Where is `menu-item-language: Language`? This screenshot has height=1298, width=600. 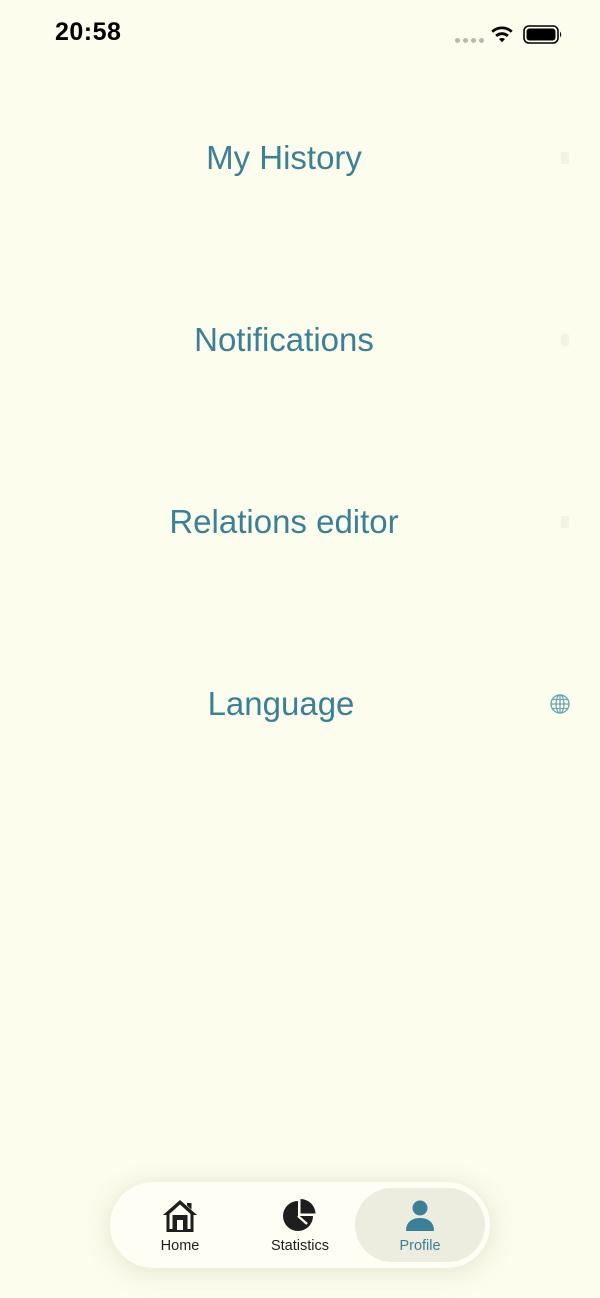 menu-item-language: Language is located at coordinates (300, 704).